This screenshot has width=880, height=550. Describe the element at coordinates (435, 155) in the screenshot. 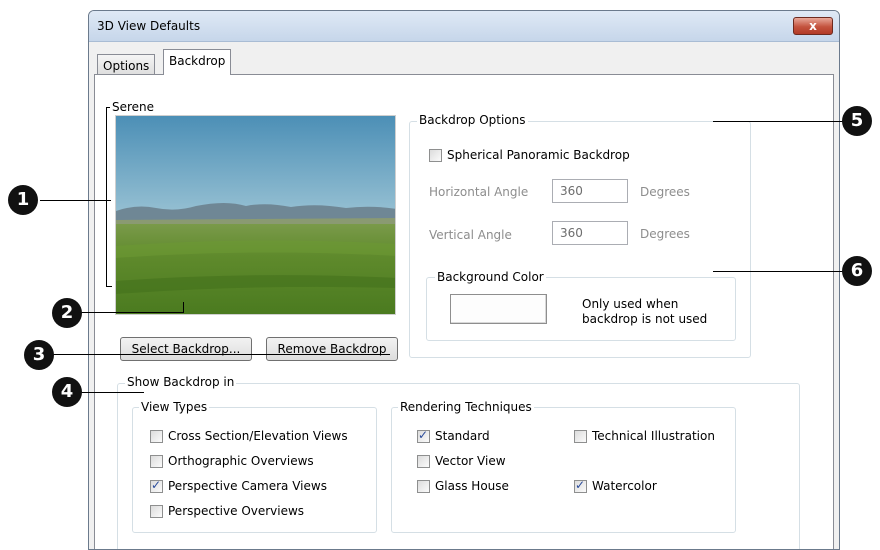

I see `spherical-checkbox` at that location.